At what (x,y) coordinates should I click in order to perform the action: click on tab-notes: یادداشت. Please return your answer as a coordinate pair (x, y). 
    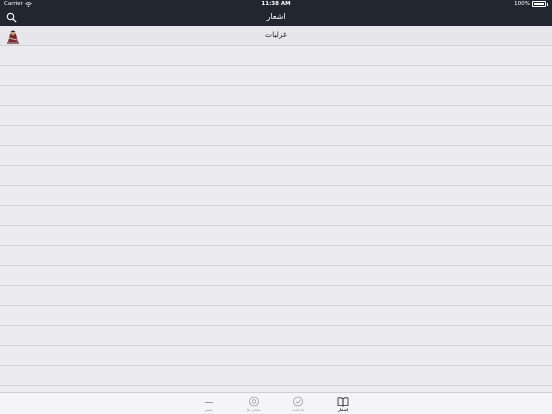
    Looking at the image, I should click on (298, 404).